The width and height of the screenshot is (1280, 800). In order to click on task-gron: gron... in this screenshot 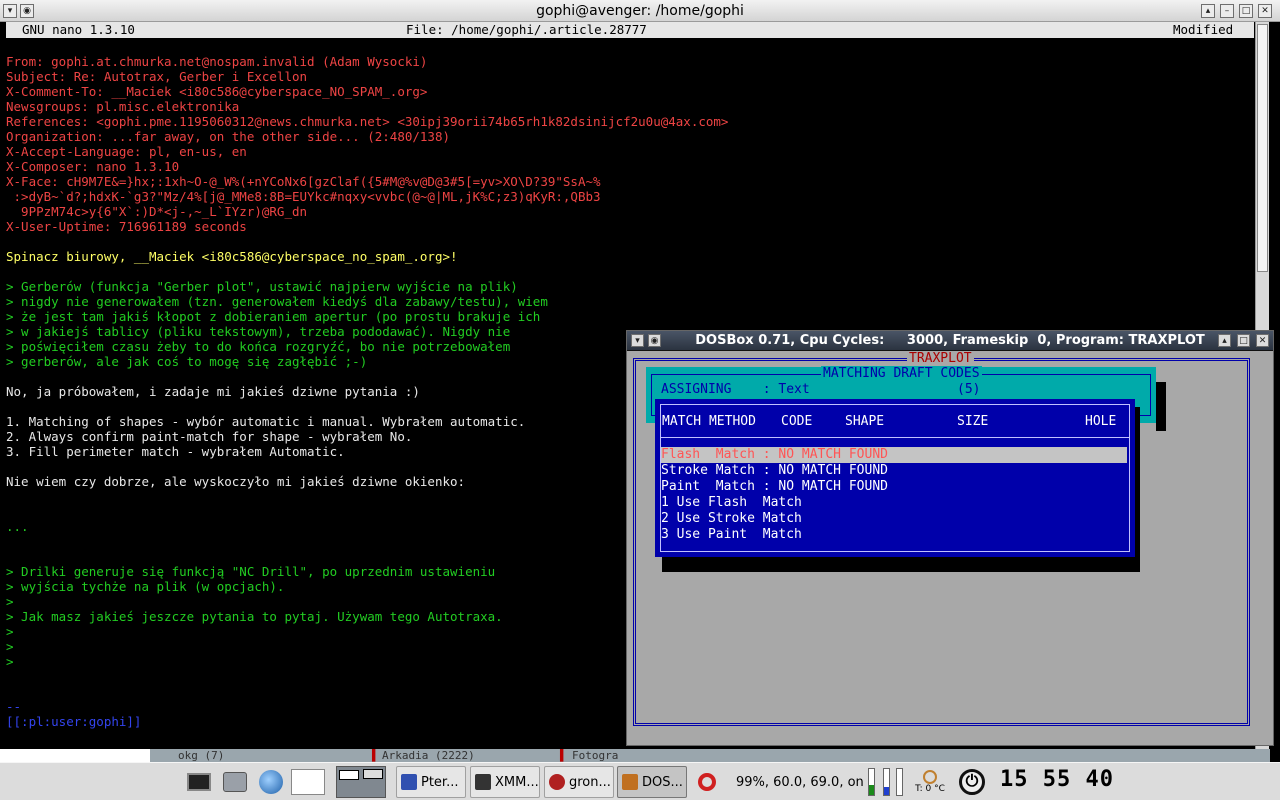, I will do `click(579, 782)`.